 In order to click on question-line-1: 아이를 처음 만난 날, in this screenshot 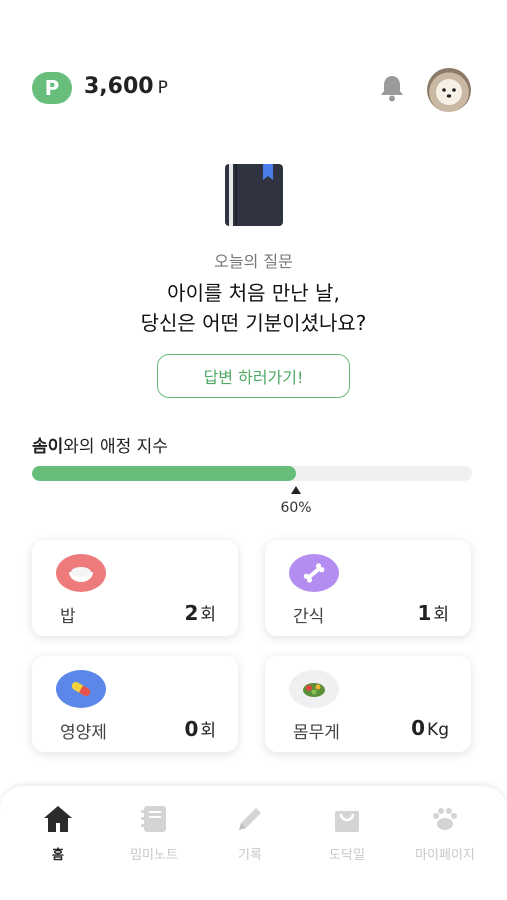, I will do `click(253, 293)`.